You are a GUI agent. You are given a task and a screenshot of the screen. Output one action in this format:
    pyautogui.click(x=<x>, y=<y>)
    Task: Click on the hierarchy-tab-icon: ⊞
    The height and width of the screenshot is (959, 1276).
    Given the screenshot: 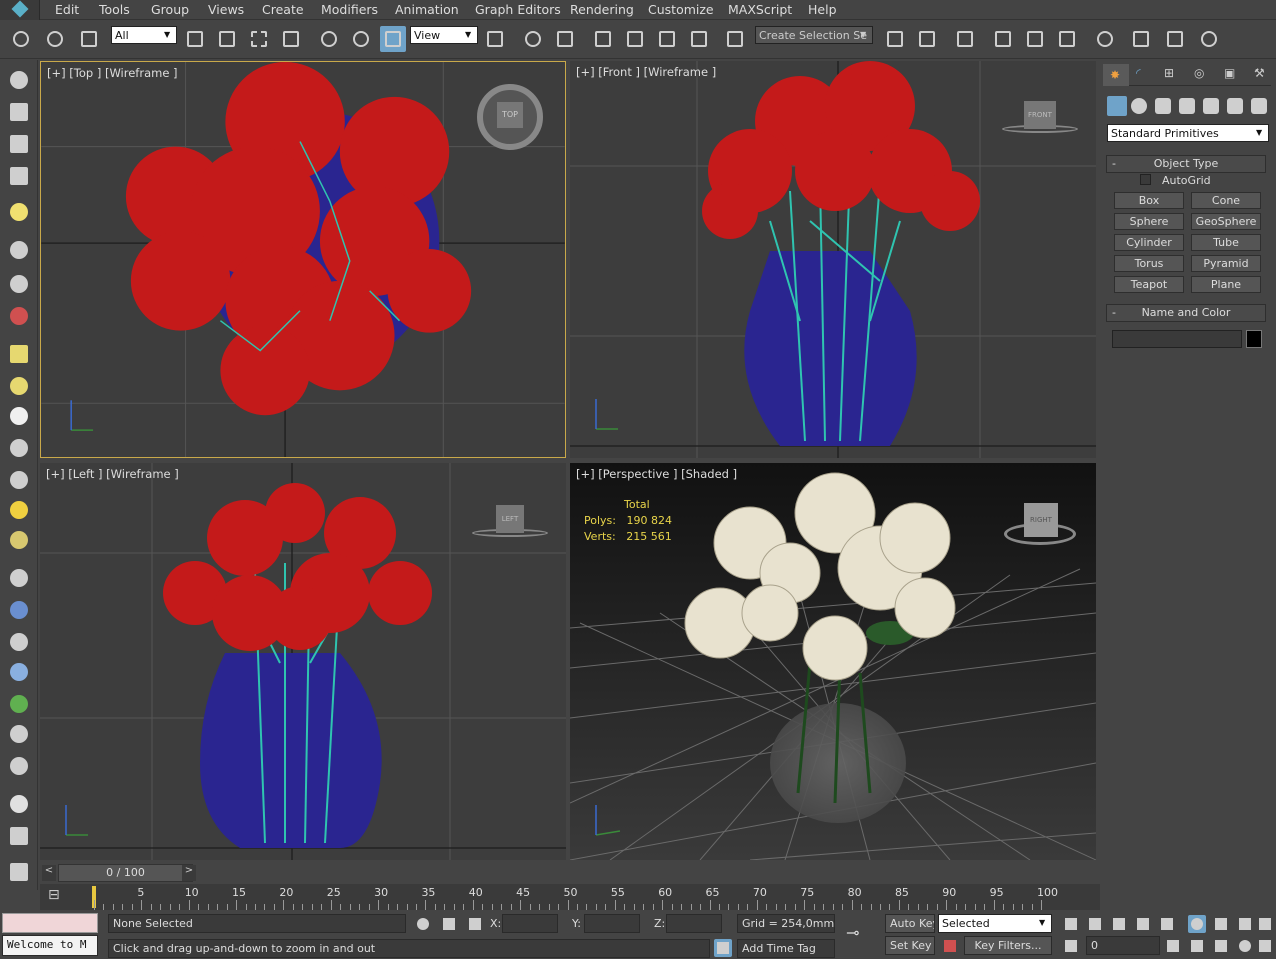 What is the action you would take?
    pyautogui.click(x=1170, y=75)
    